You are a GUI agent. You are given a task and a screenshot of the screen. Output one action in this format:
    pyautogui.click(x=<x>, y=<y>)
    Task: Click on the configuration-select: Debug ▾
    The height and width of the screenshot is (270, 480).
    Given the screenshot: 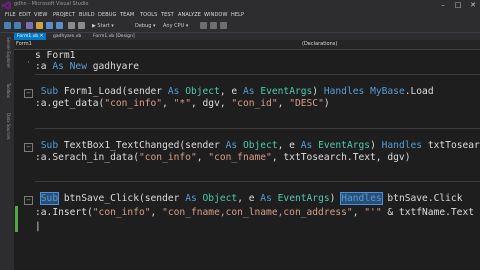 What is the action you would take?
    pyautogui.click(x=145, y=26)
    